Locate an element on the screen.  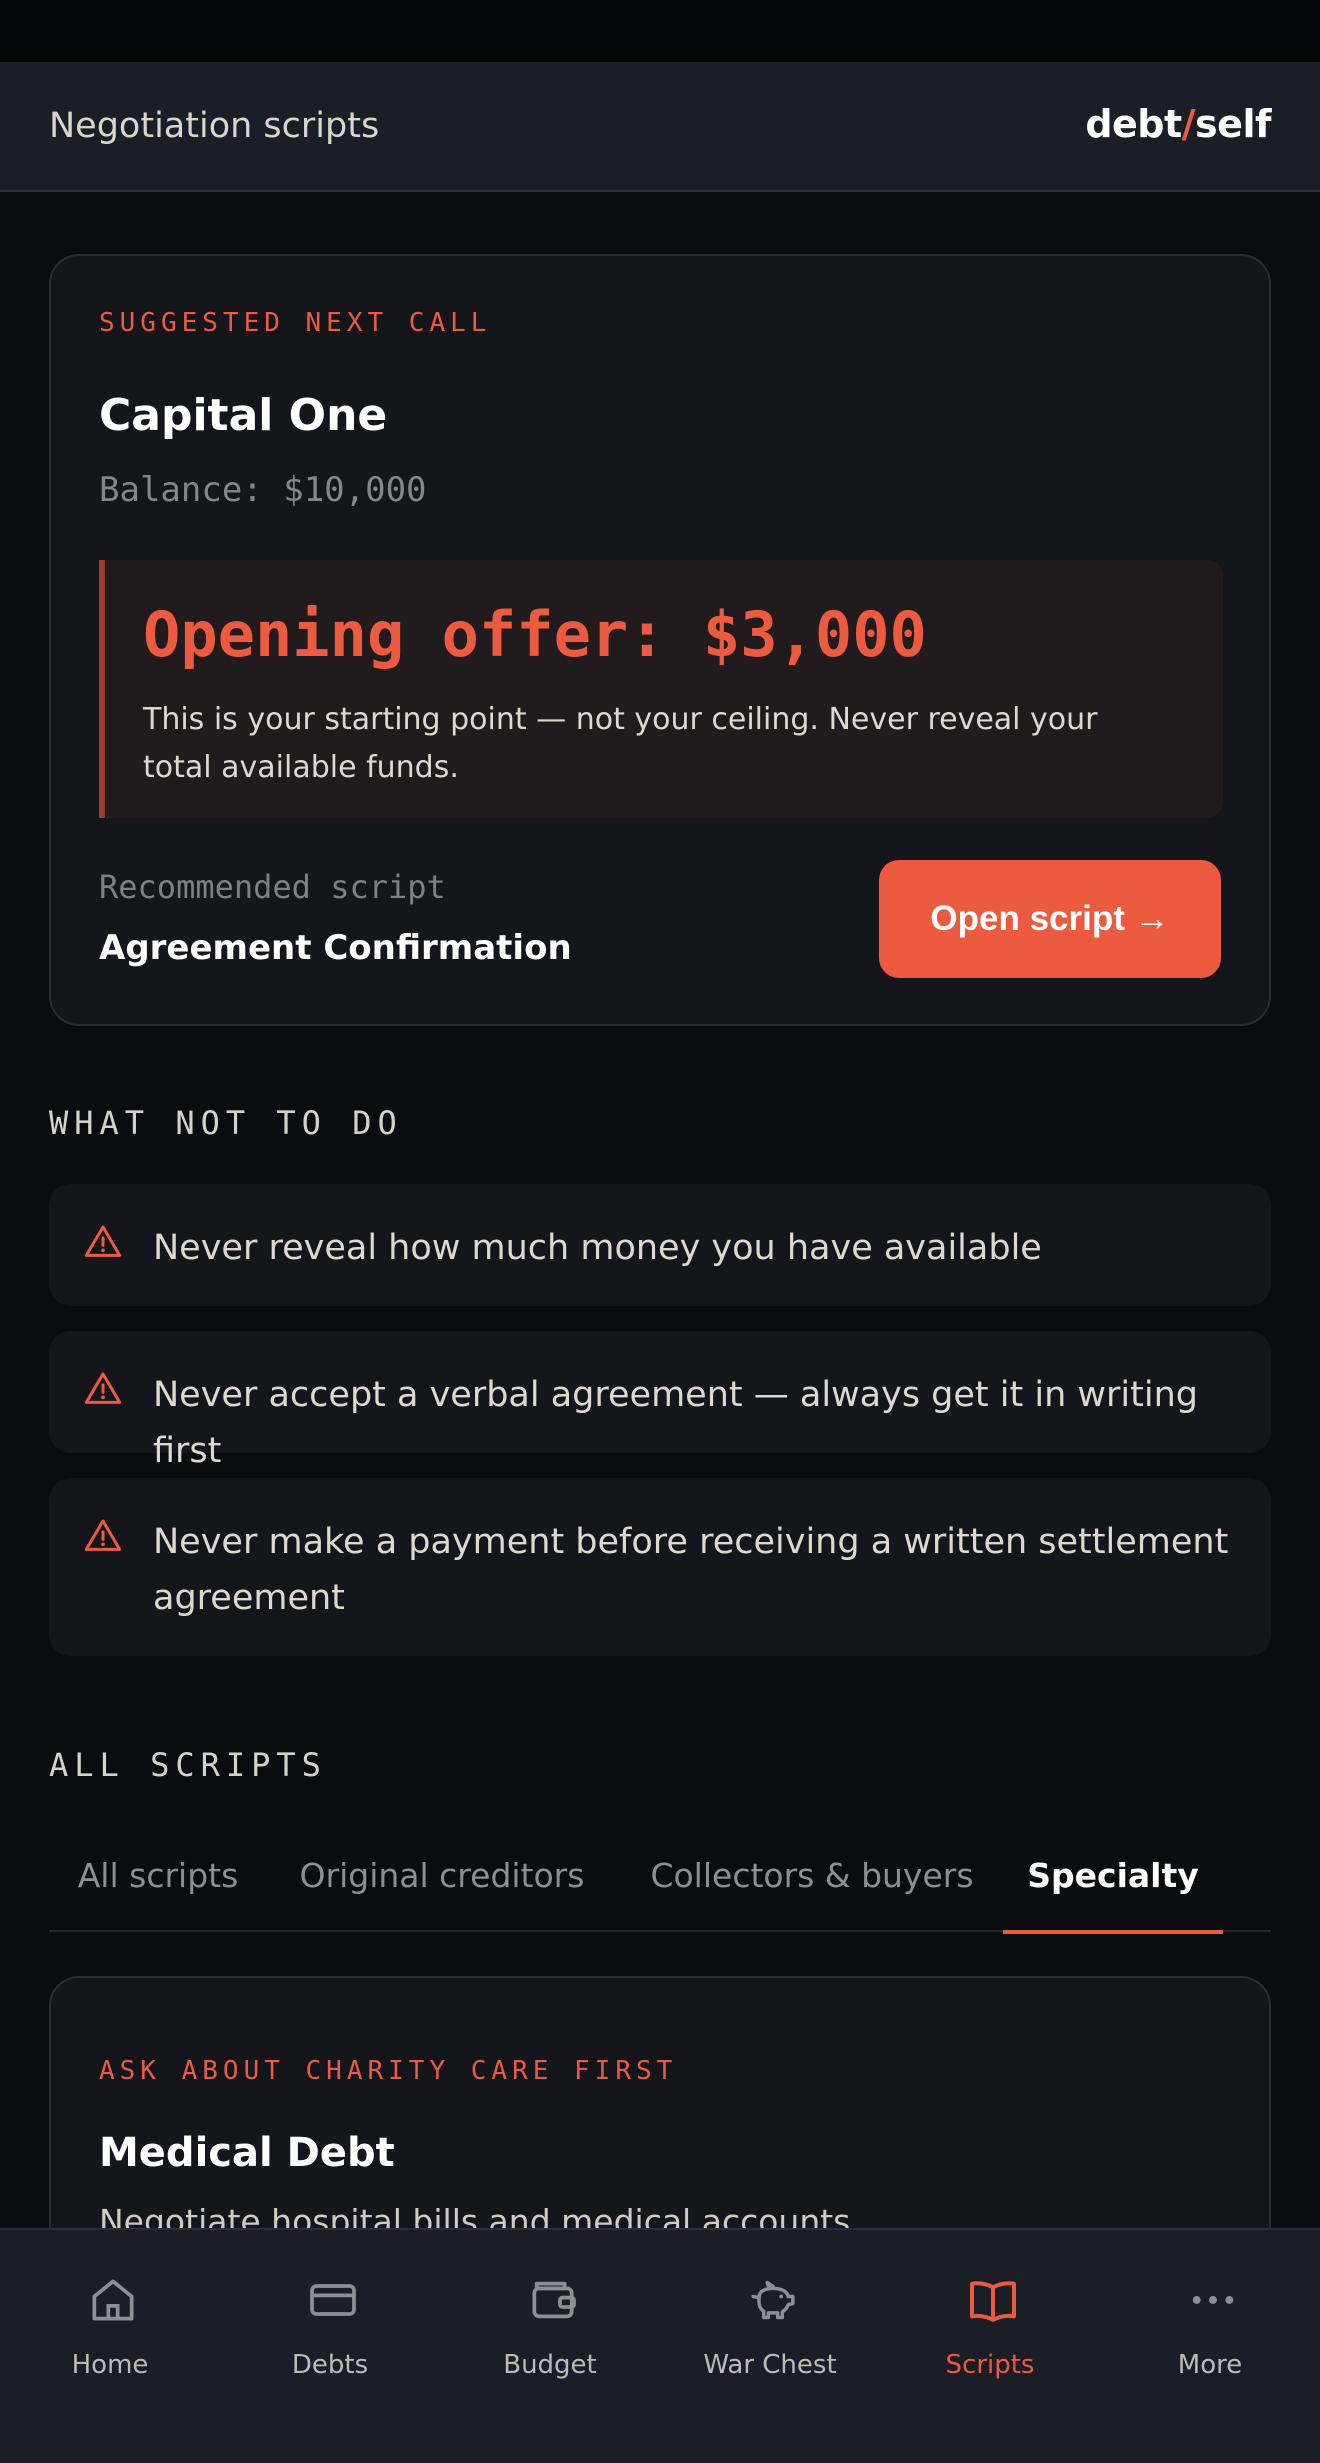
tab-specialty: Specialty is located at coordinates (1113, 1876).